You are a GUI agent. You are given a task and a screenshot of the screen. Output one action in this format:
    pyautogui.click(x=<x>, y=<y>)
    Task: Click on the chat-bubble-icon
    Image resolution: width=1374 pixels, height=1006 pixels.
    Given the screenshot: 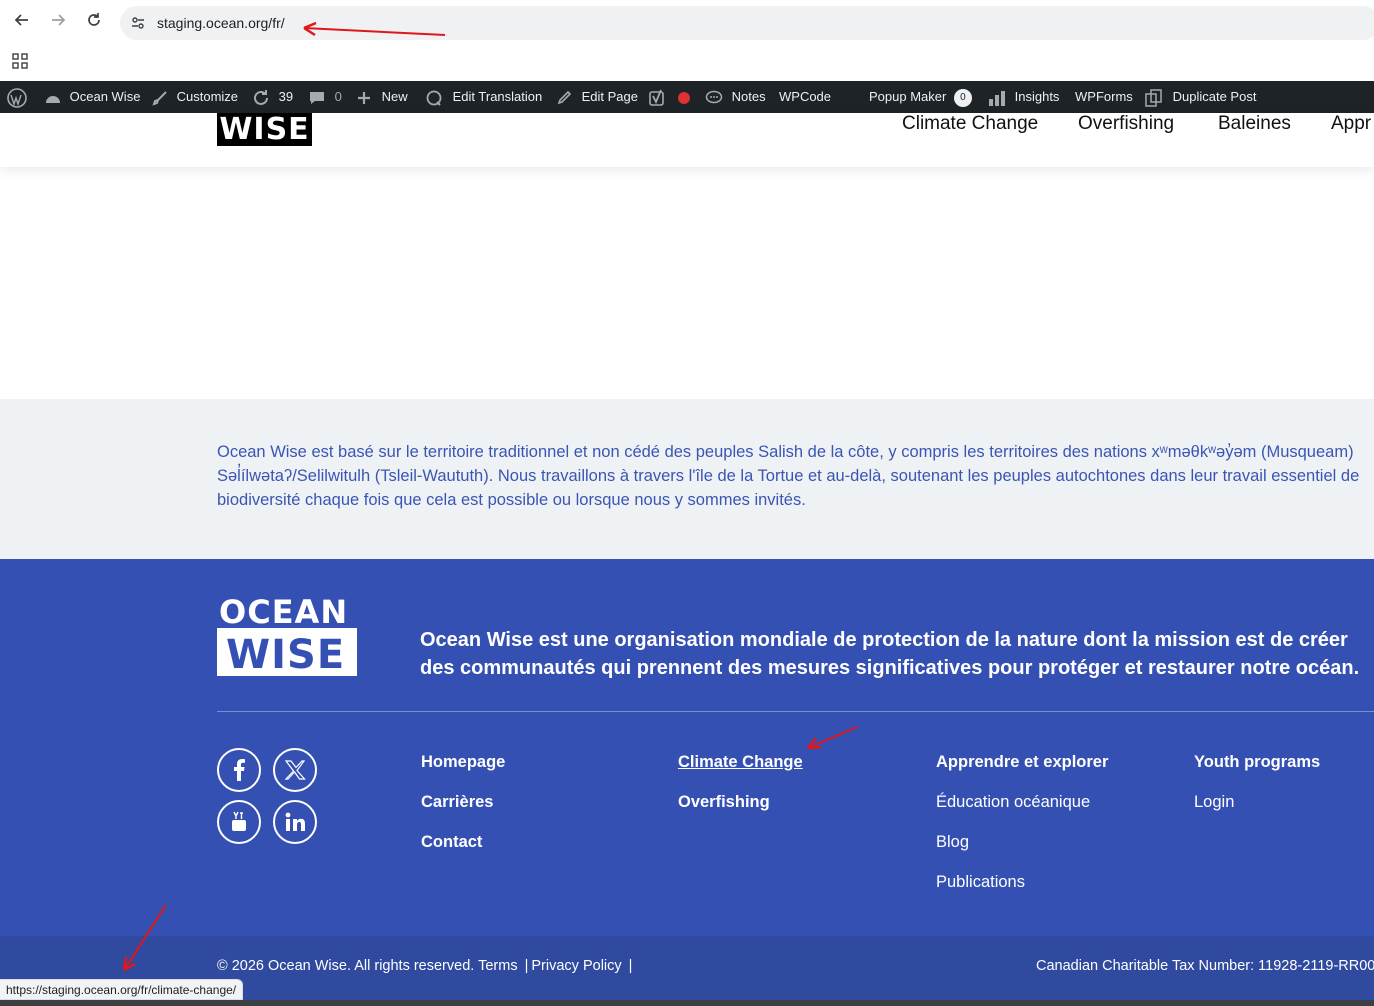 What is the action you would take?
    pyautogui.click(x=714, y=96)
    